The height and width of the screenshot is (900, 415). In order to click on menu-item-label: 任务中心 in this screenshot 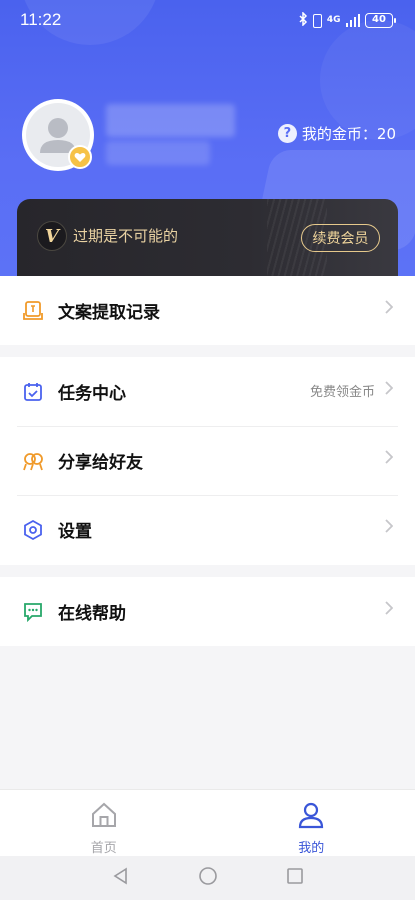, I will do `click(92, 394)`.